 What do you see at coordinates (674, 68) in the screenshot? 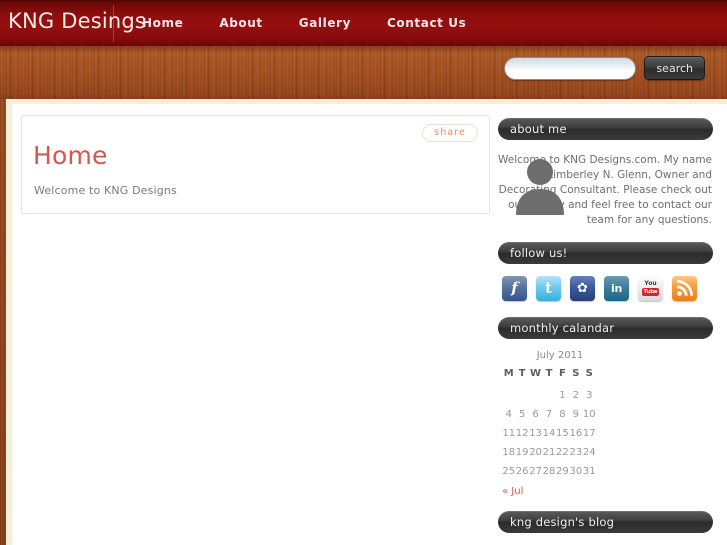
I see `search-button: search` at bounding box center [674, 68].